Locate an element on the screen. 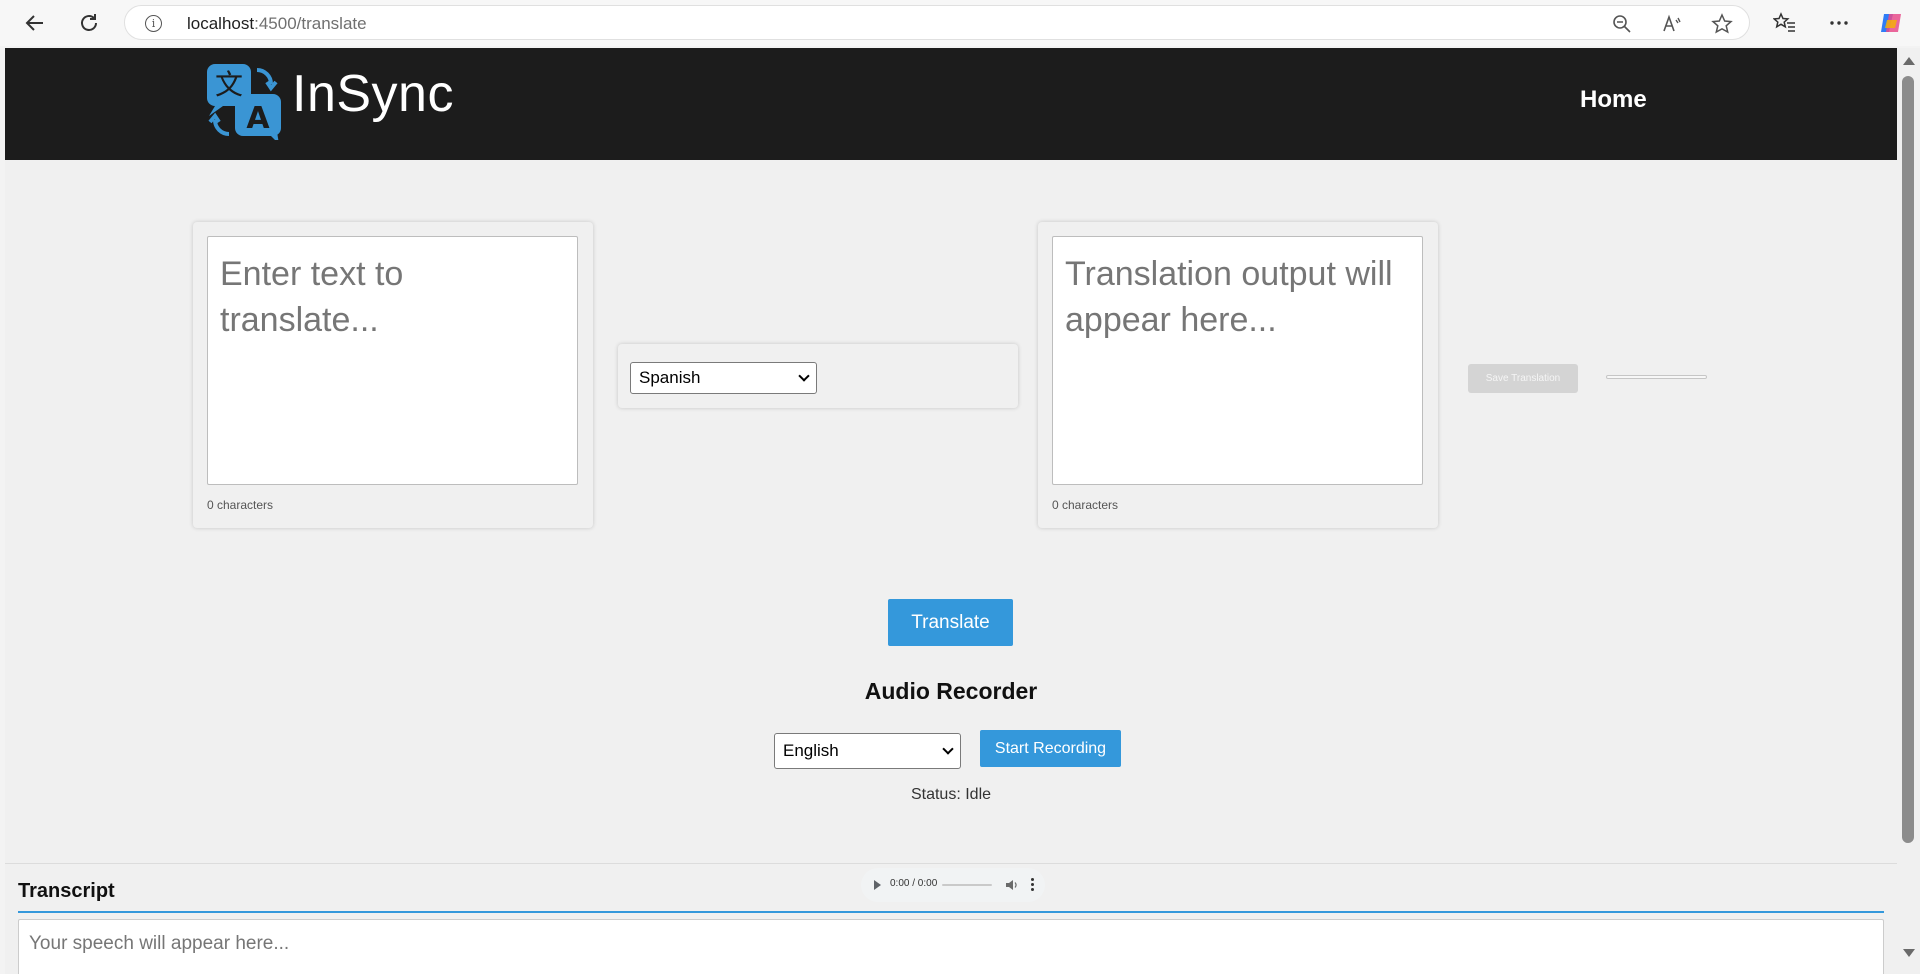 This screenshot has height=974, width=1920. info-icon: i is located at coordinates (153, 23).